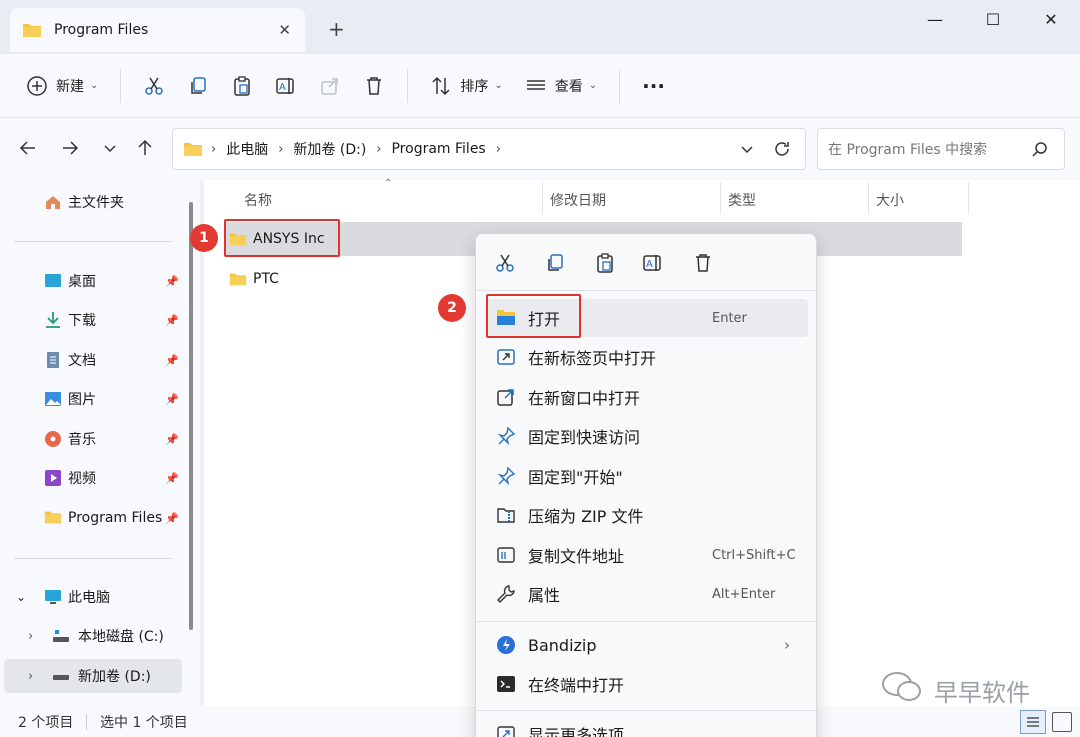 This screenshot has width=1080, height=737. What do you see at coordinates (606, 264) in the screenshot?
I see `paste-icon` at bounding box center [606, 264].